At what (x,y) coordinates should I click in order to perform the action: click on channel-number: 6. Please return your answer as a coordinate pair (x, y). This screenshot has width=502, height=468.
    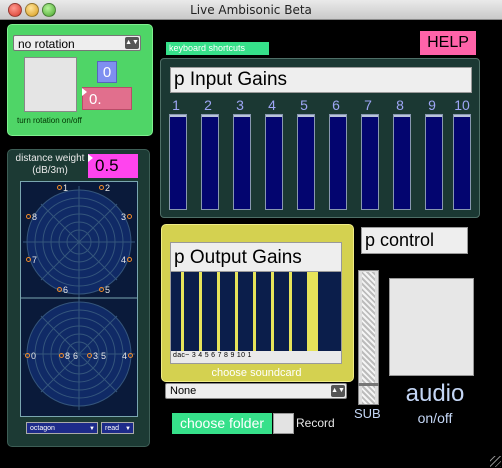
    Looking at the image, I should click on (336, 105).